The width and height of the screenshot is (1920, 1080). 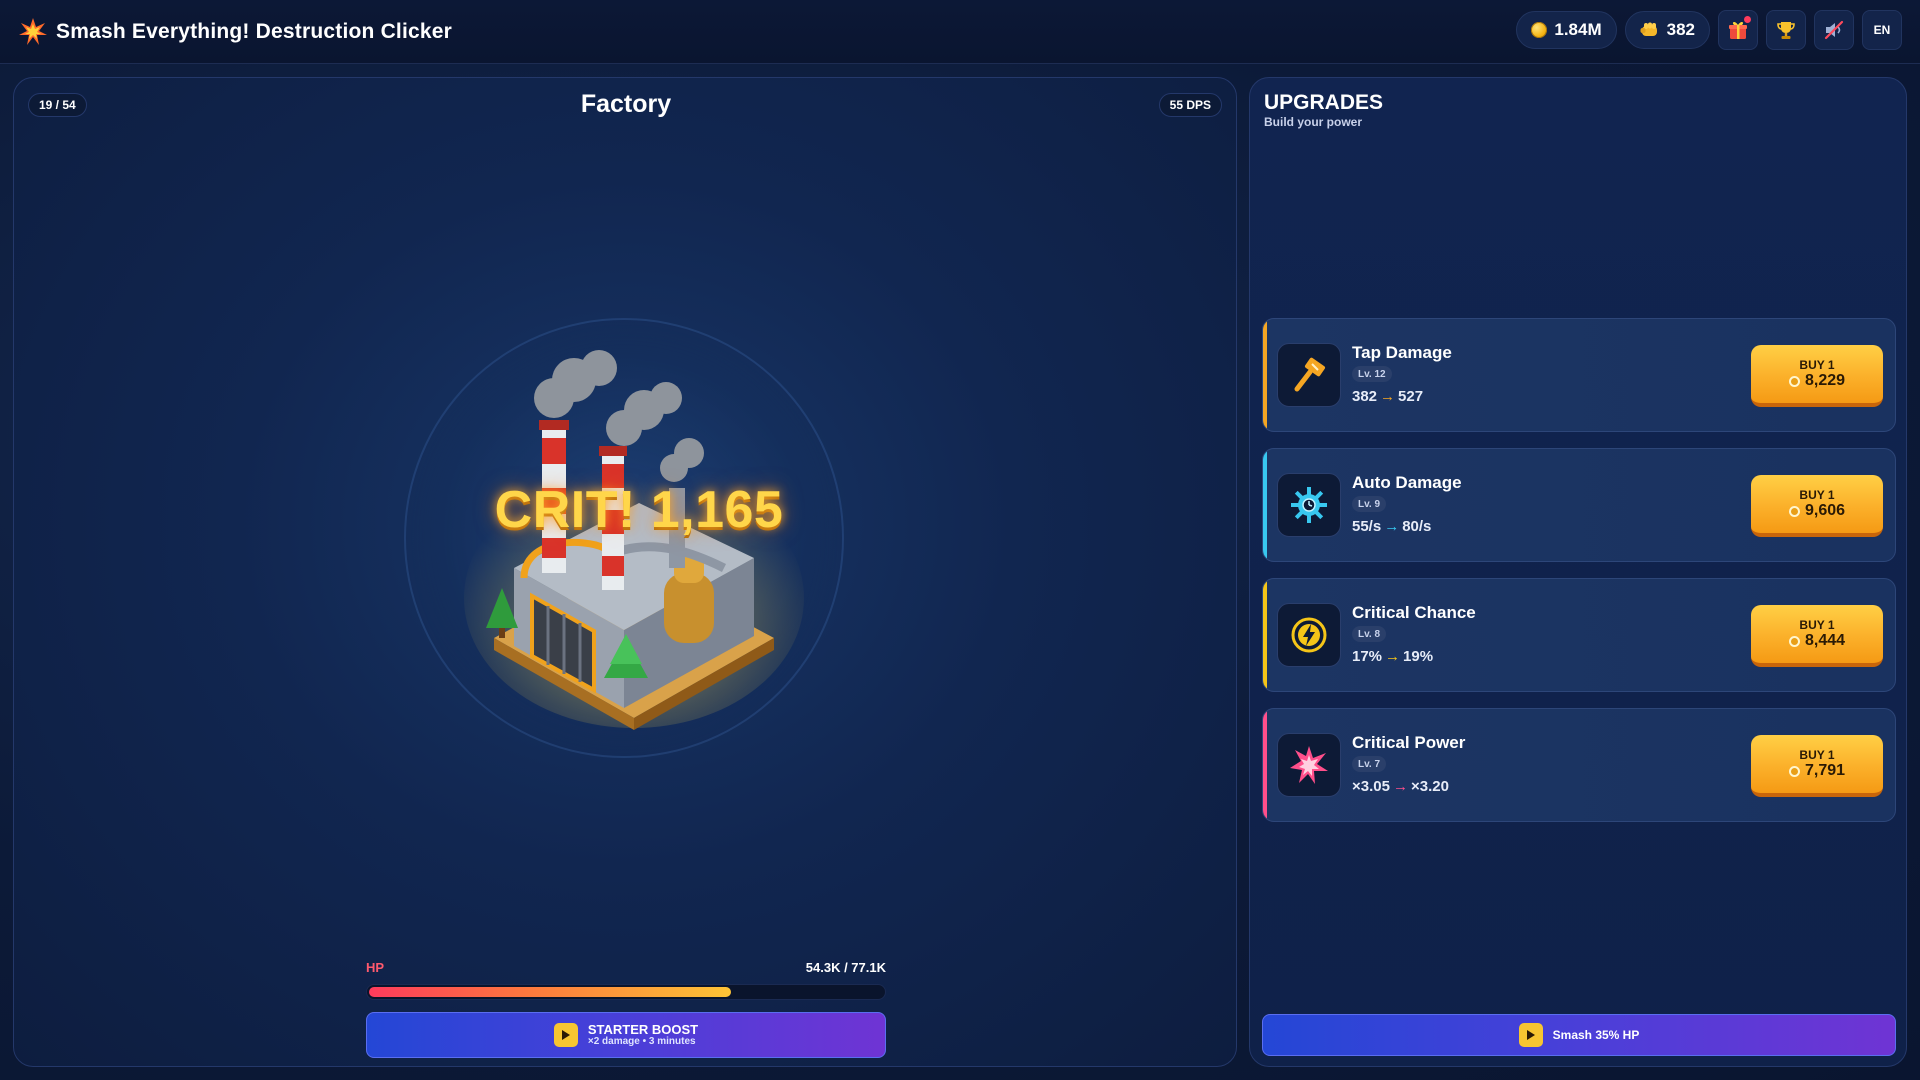 I want to click on coins-counter: 1.84M, so click(x=1566, y=30).